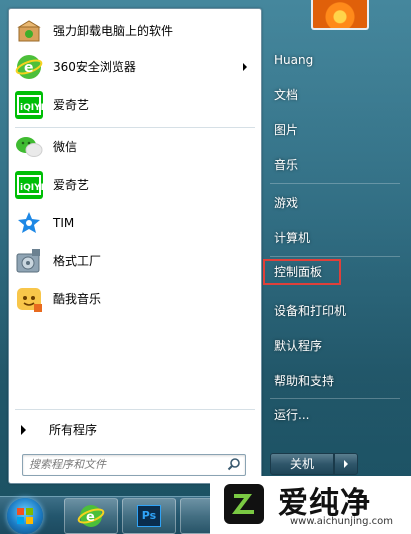  I want to click on wechat-icon, so click(29, 147).